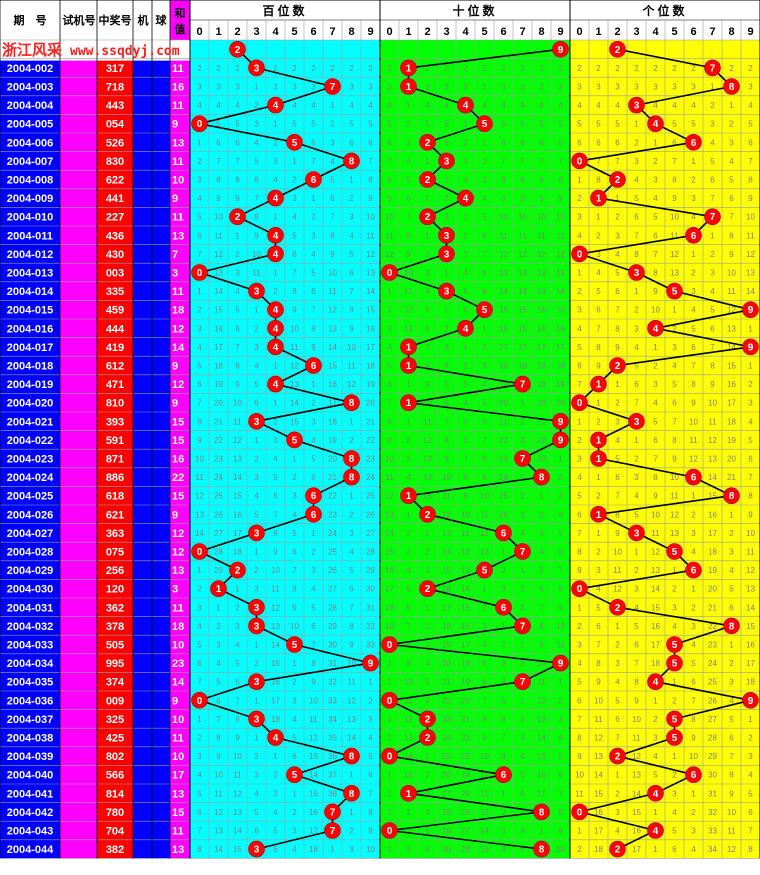  Describe the element at coordinates (332, 384) in the screenshot. I see `hundreds-miss-count: 16` at that location.